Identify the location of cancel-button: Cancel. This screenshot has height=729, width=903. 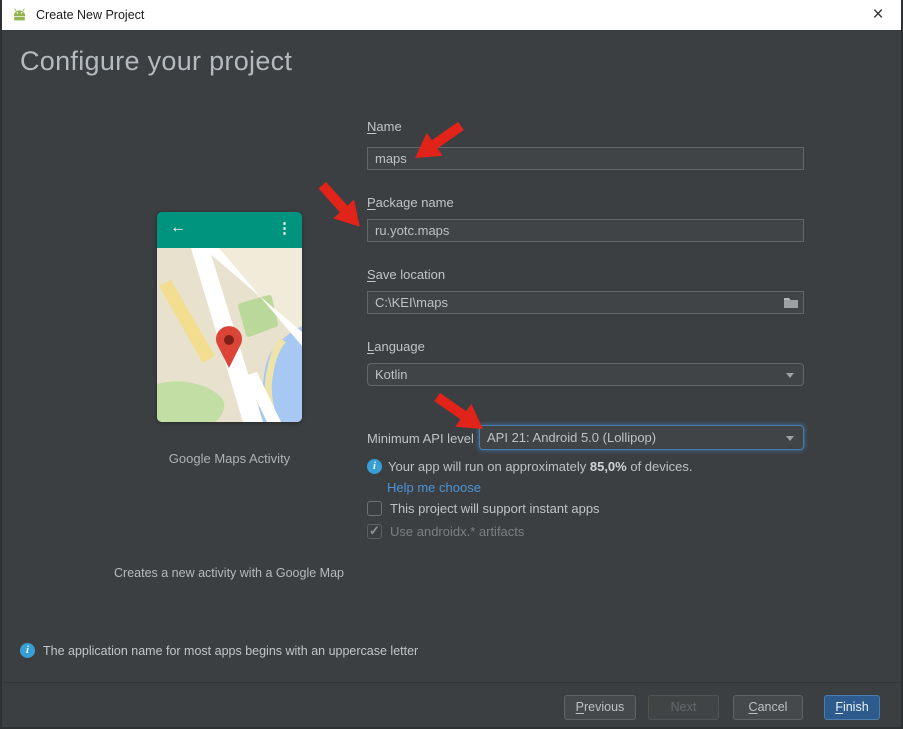
(768, 707).